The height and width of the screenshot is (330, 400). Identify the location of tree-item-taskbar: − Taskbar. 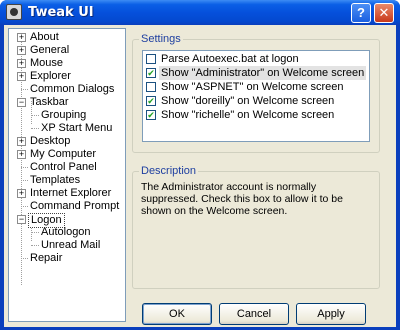
(67, 102).